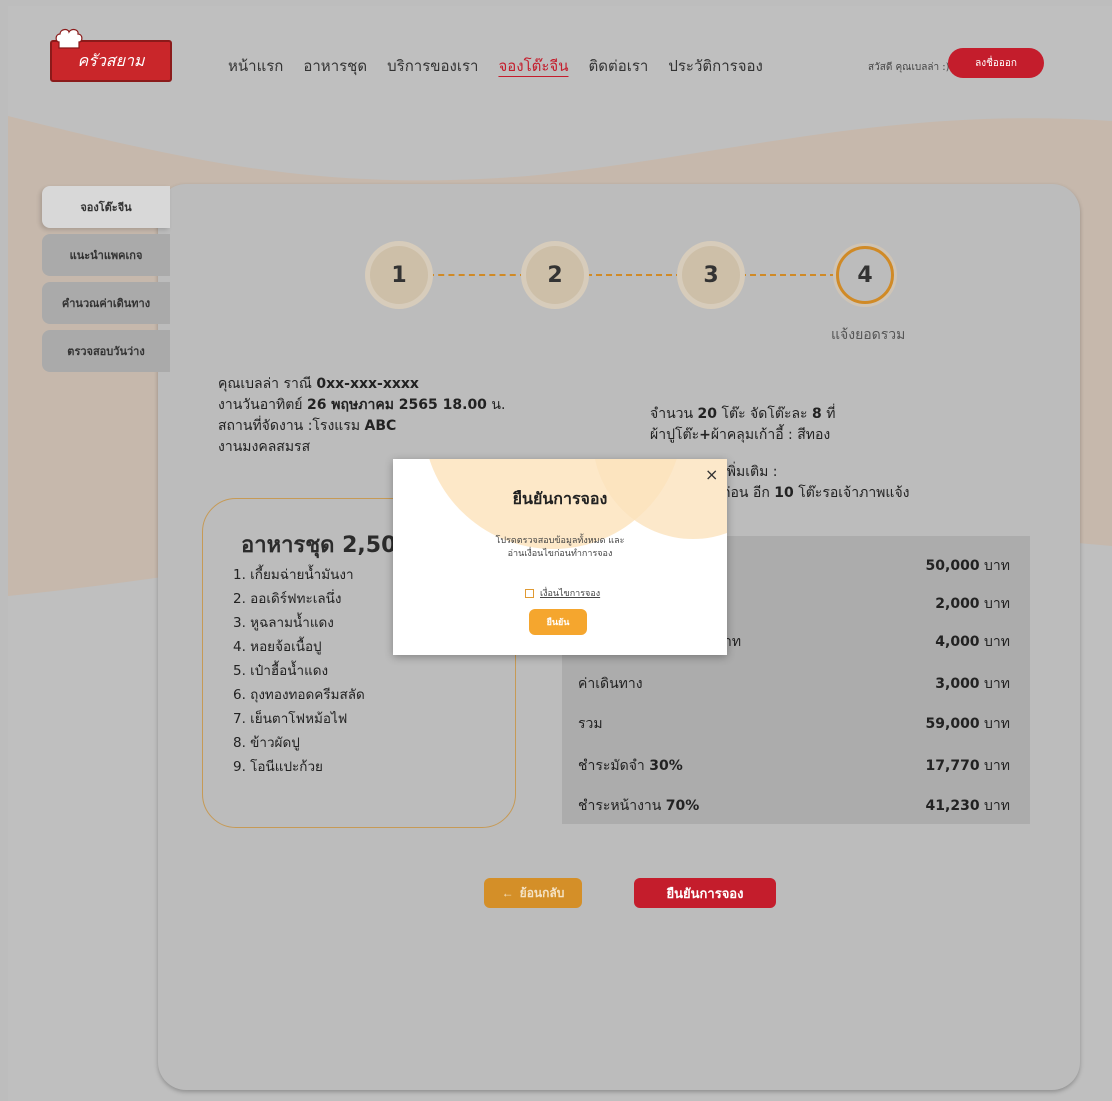 The height and width of the screenshot is (1101, 1112). Describe the element at coordinates (533, 66) in the screenshot. I see `nav-booking: จองโต๊ะจีน` at that location.